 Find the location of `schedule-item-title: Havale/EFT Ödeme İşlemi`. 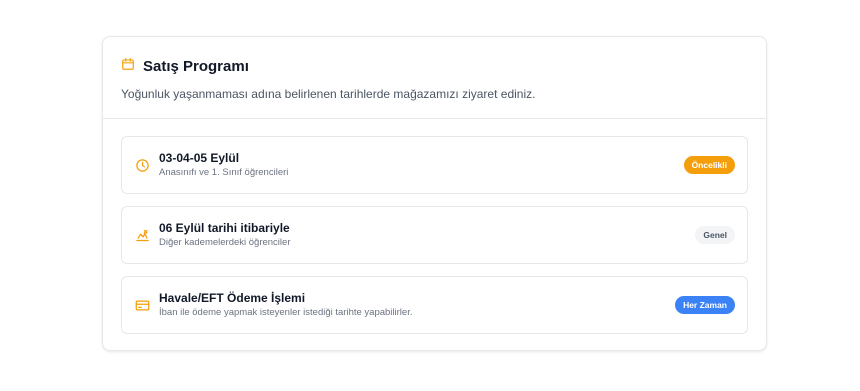

schedule-item-title: Havale/EFT Ödeme İşlemi is located at coordinates (232, 298).